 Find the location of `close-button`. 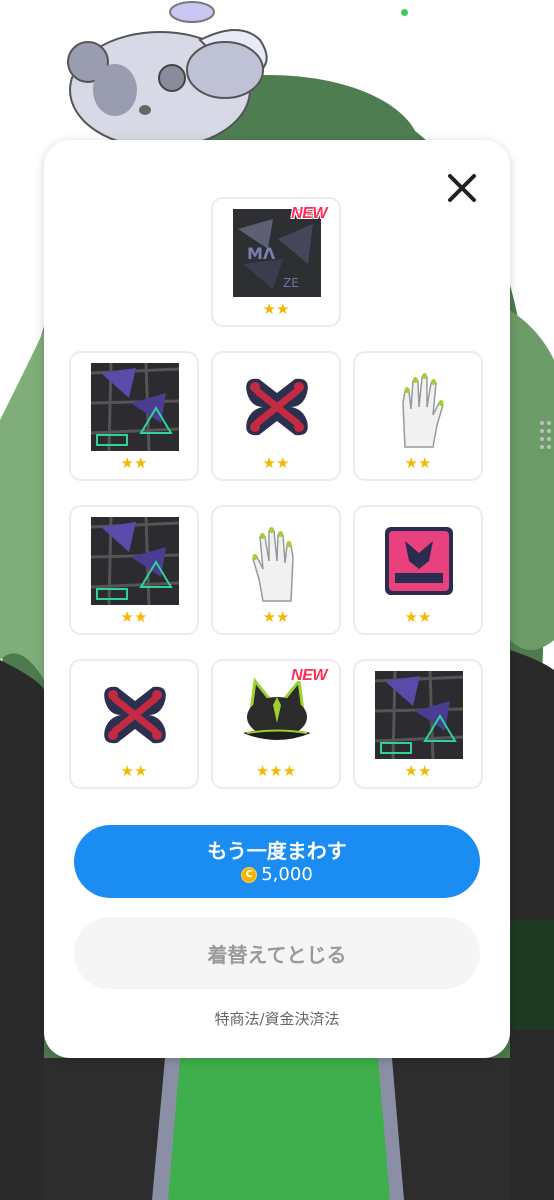

close-button is located at coordinates (462, 188).